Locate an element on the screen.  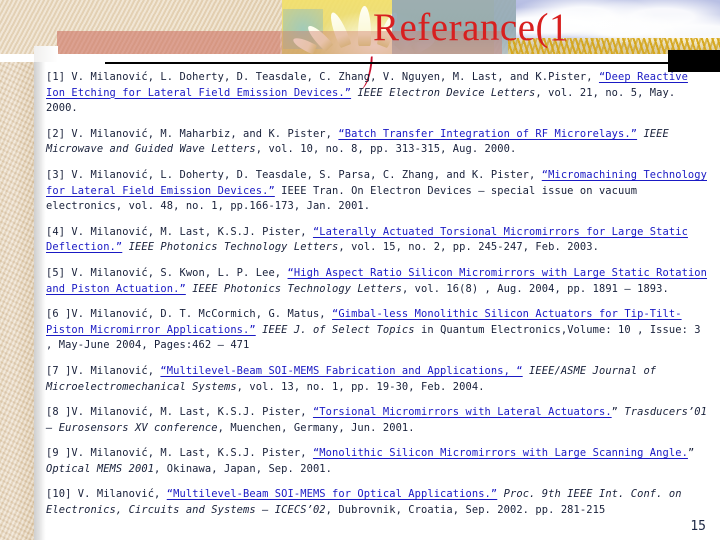
reference-text: [5] V. Milanović, S. Kwon, L. P. Lee, is located at coordinates (167, 272).